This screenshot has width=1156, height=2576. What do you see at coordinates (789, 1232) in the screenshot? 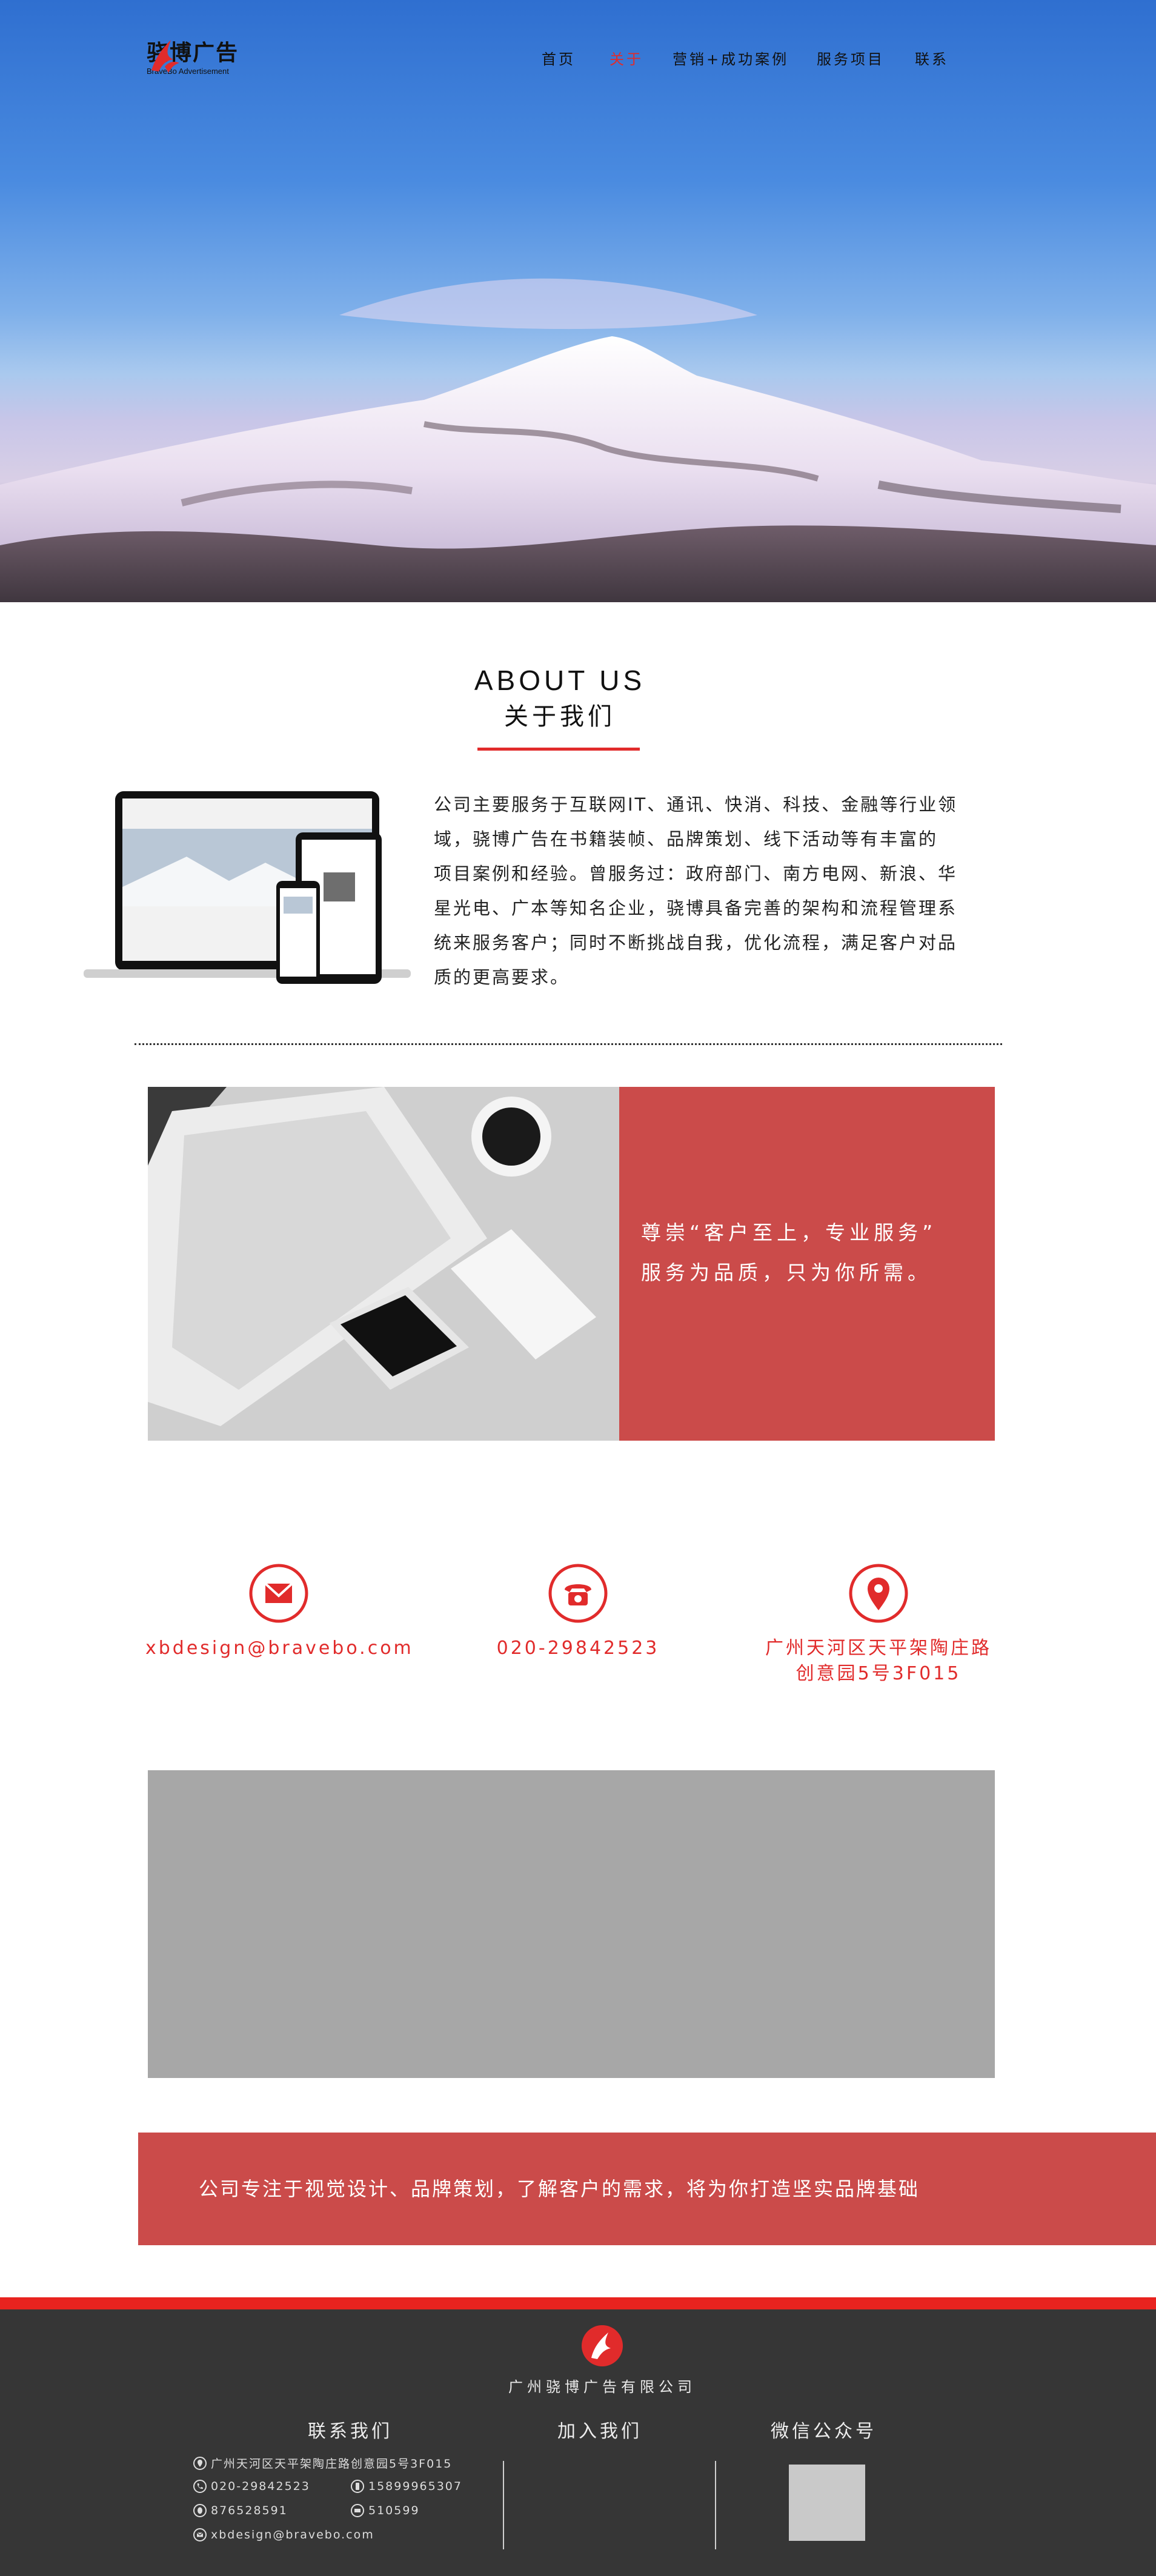
I see `quote-line: 尊崇“客户至上，专业服务”` at bounding box center [789, 1232].